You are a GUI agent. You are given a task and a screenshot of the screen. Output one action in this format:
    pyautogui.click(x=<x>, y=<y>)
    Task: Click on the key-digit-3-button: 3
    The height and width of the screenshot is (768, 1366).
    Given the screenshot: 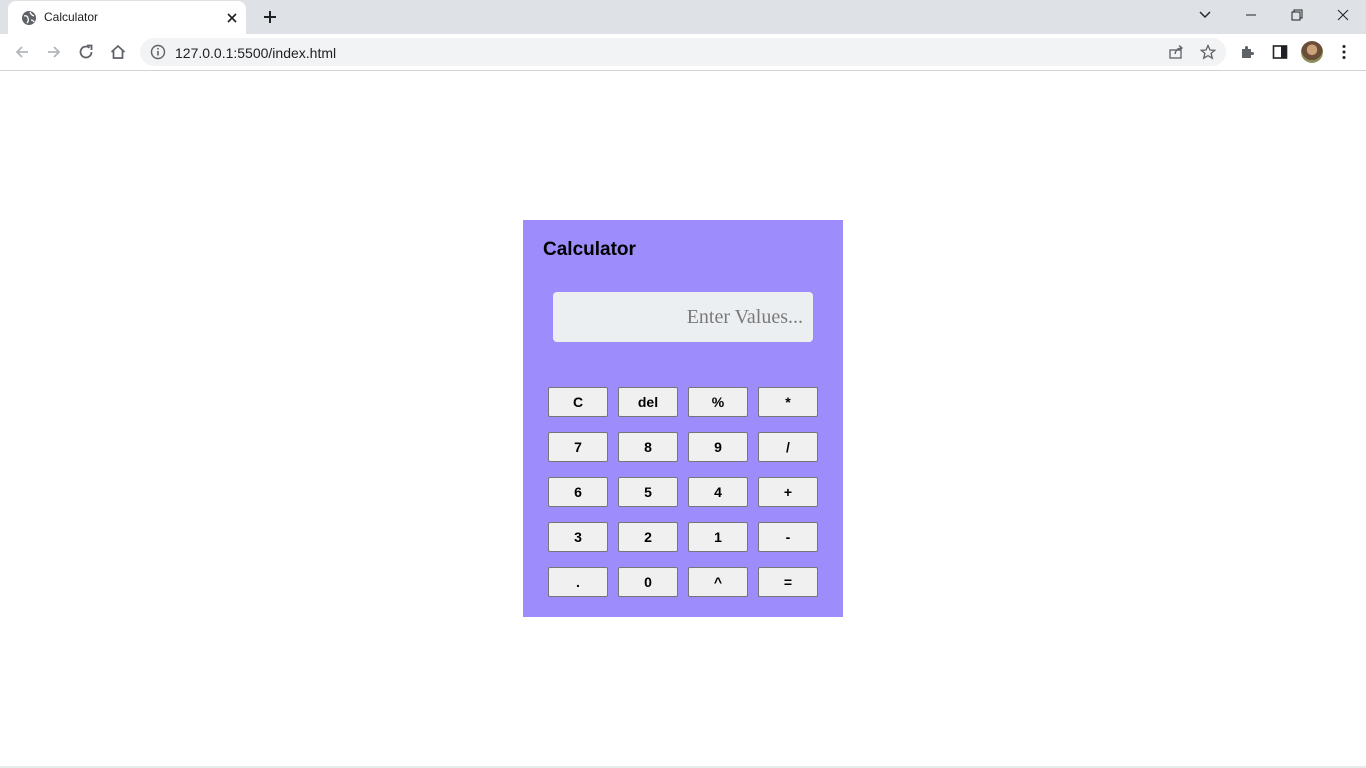 What is the action you would take?
    pyautogui.click(x=578, y=537)
    